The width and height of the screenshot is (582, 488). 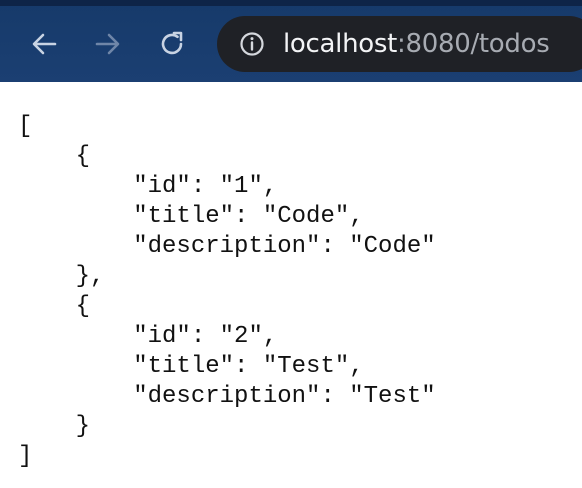 What do you see at coordinates (291, 3) in the screenshot?
I see `toolbar-top-edge` at bounding box center [291, 3].